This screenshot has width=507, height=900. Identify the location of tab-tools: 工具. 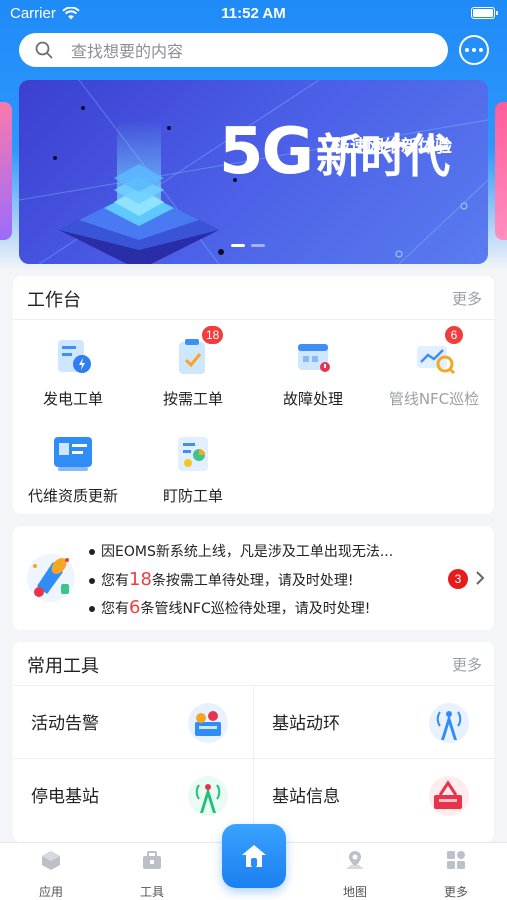
(152, 874).